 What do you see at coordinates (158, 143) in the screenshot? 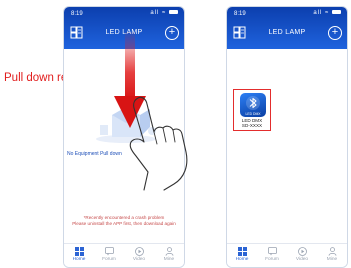
I see `pointing-hand-icon` at bounding box center [158, 143].